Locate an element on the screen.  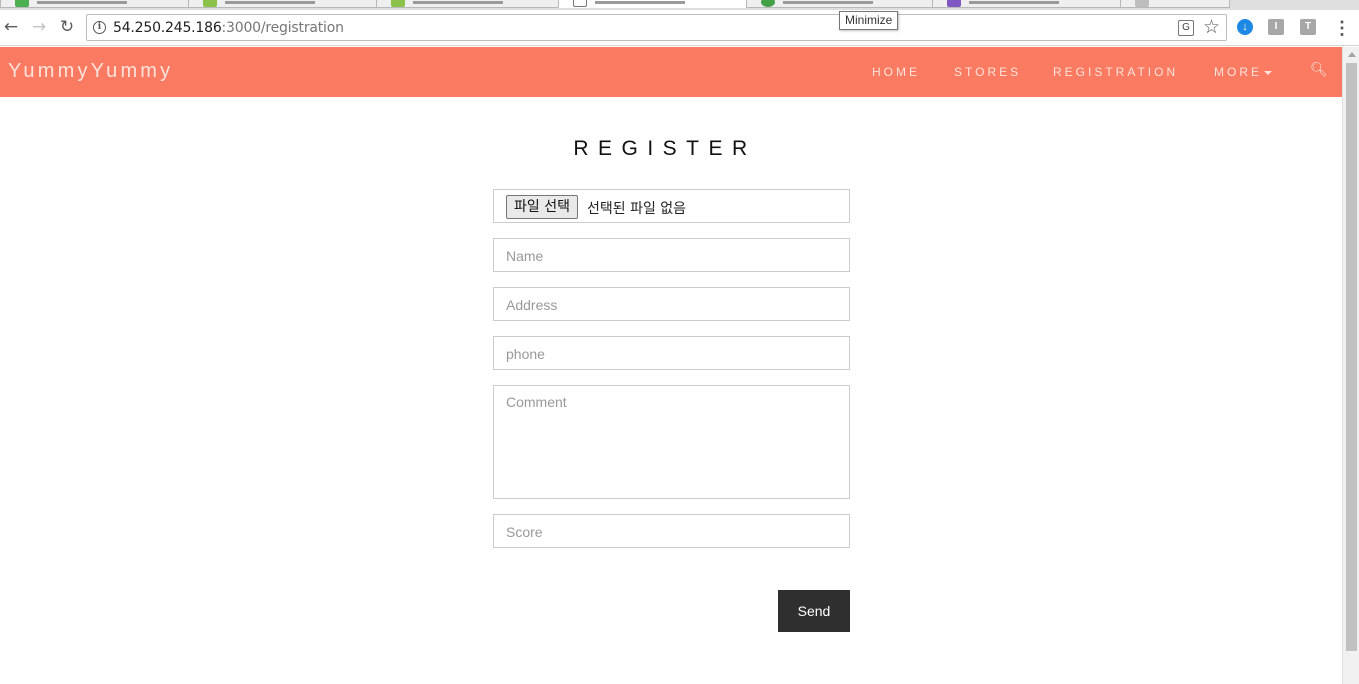
page-title: REGISTER is located at coordinates (665, 148).